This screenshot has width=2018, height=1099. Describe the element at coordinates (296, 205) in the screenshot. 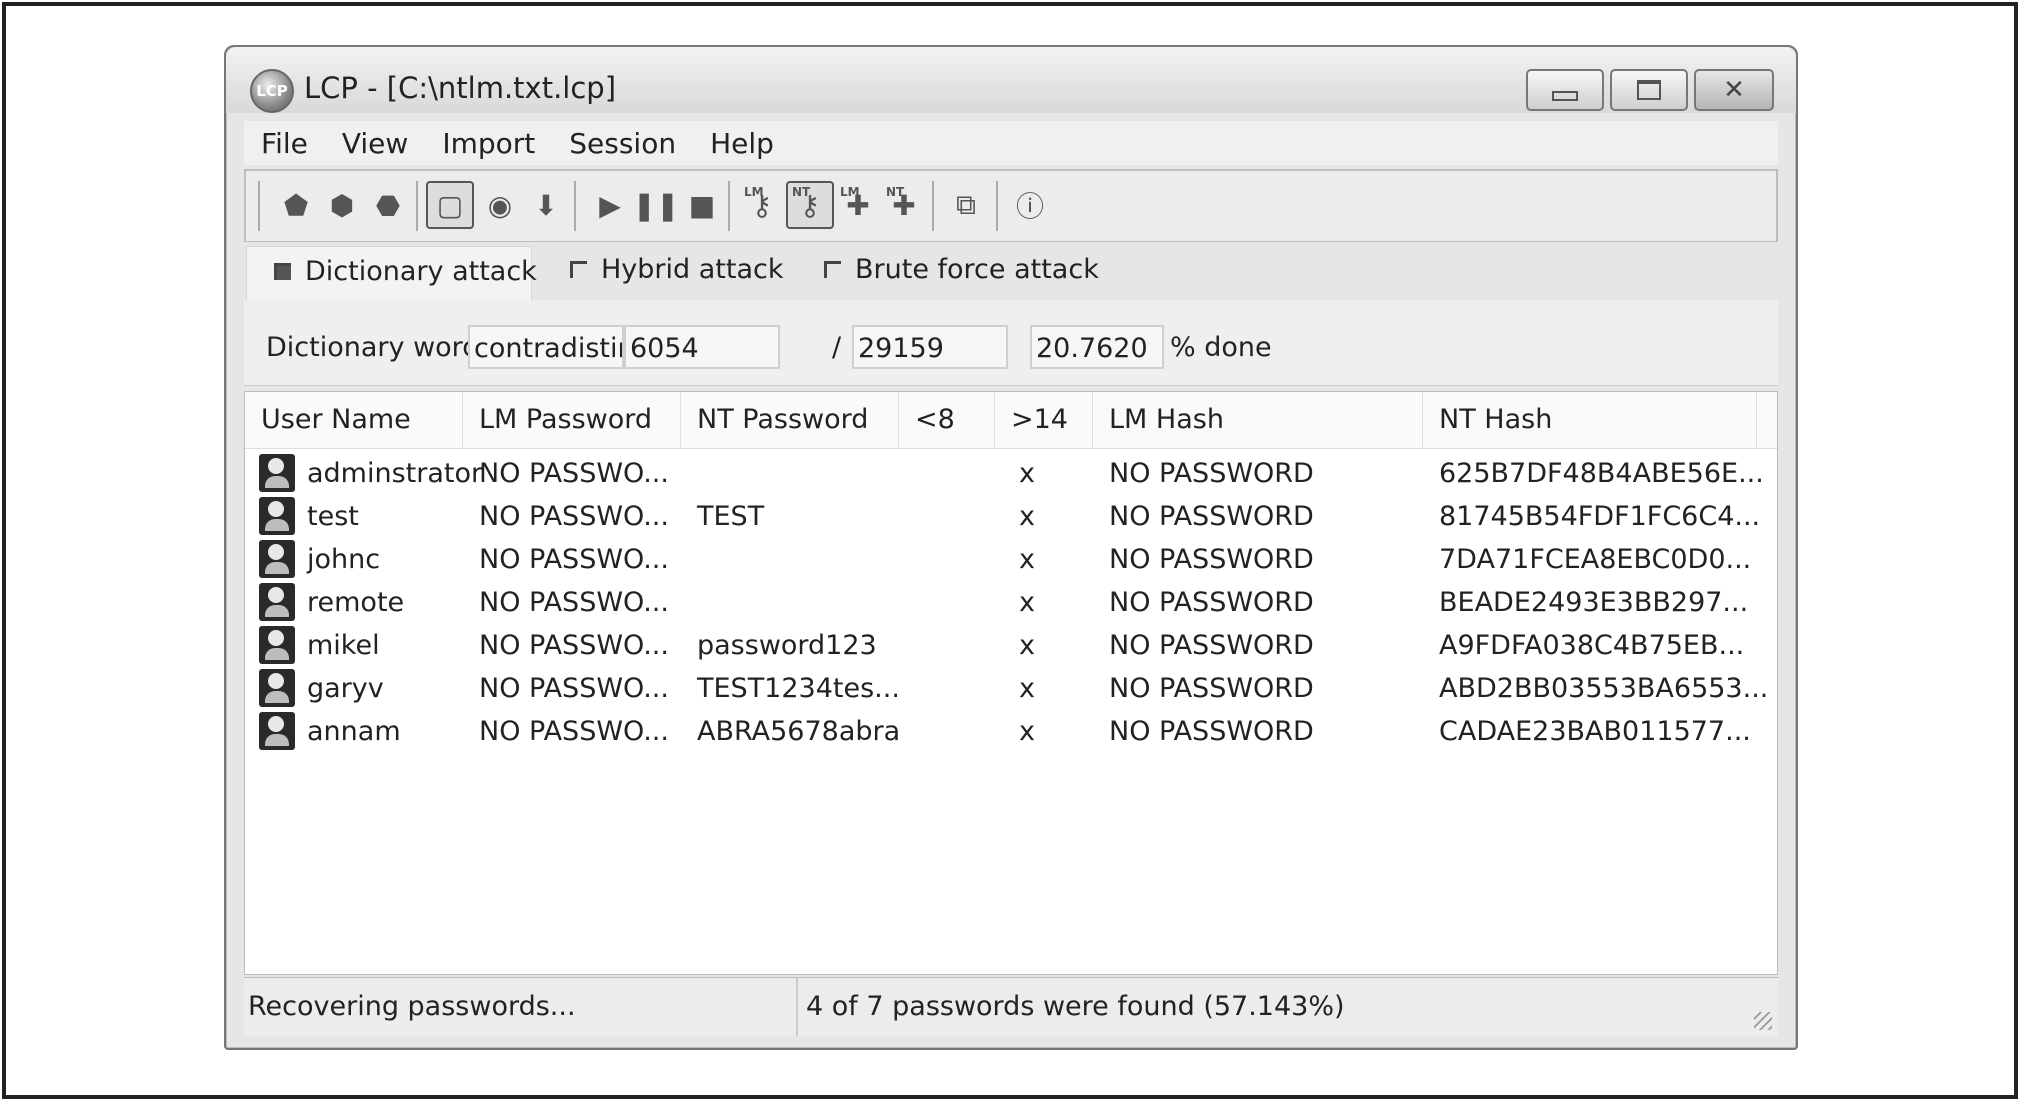

I see `new-session-icon: ⬟` at that location.